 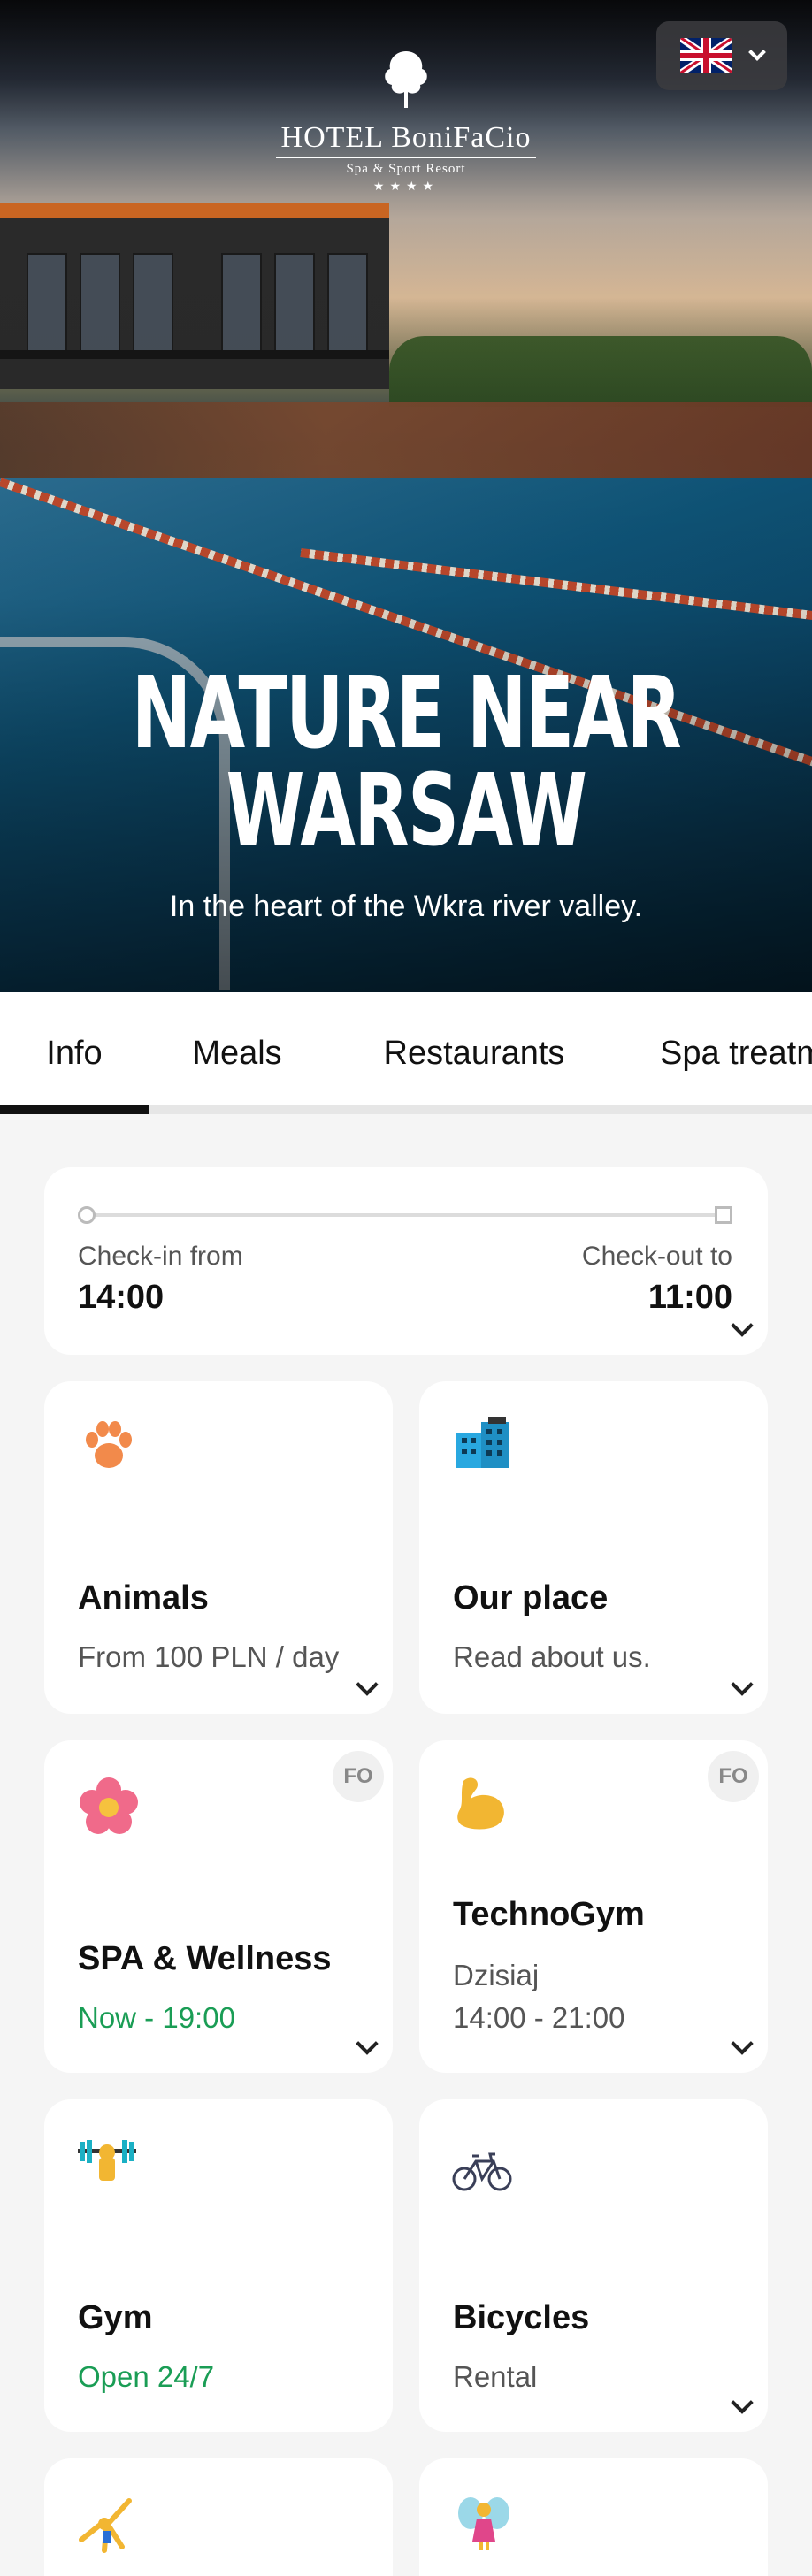 What do you see at coordinates (358, 1777) in the screenshot?
I see `card-spa-badge: FO` at bounding box center [358, 1777].